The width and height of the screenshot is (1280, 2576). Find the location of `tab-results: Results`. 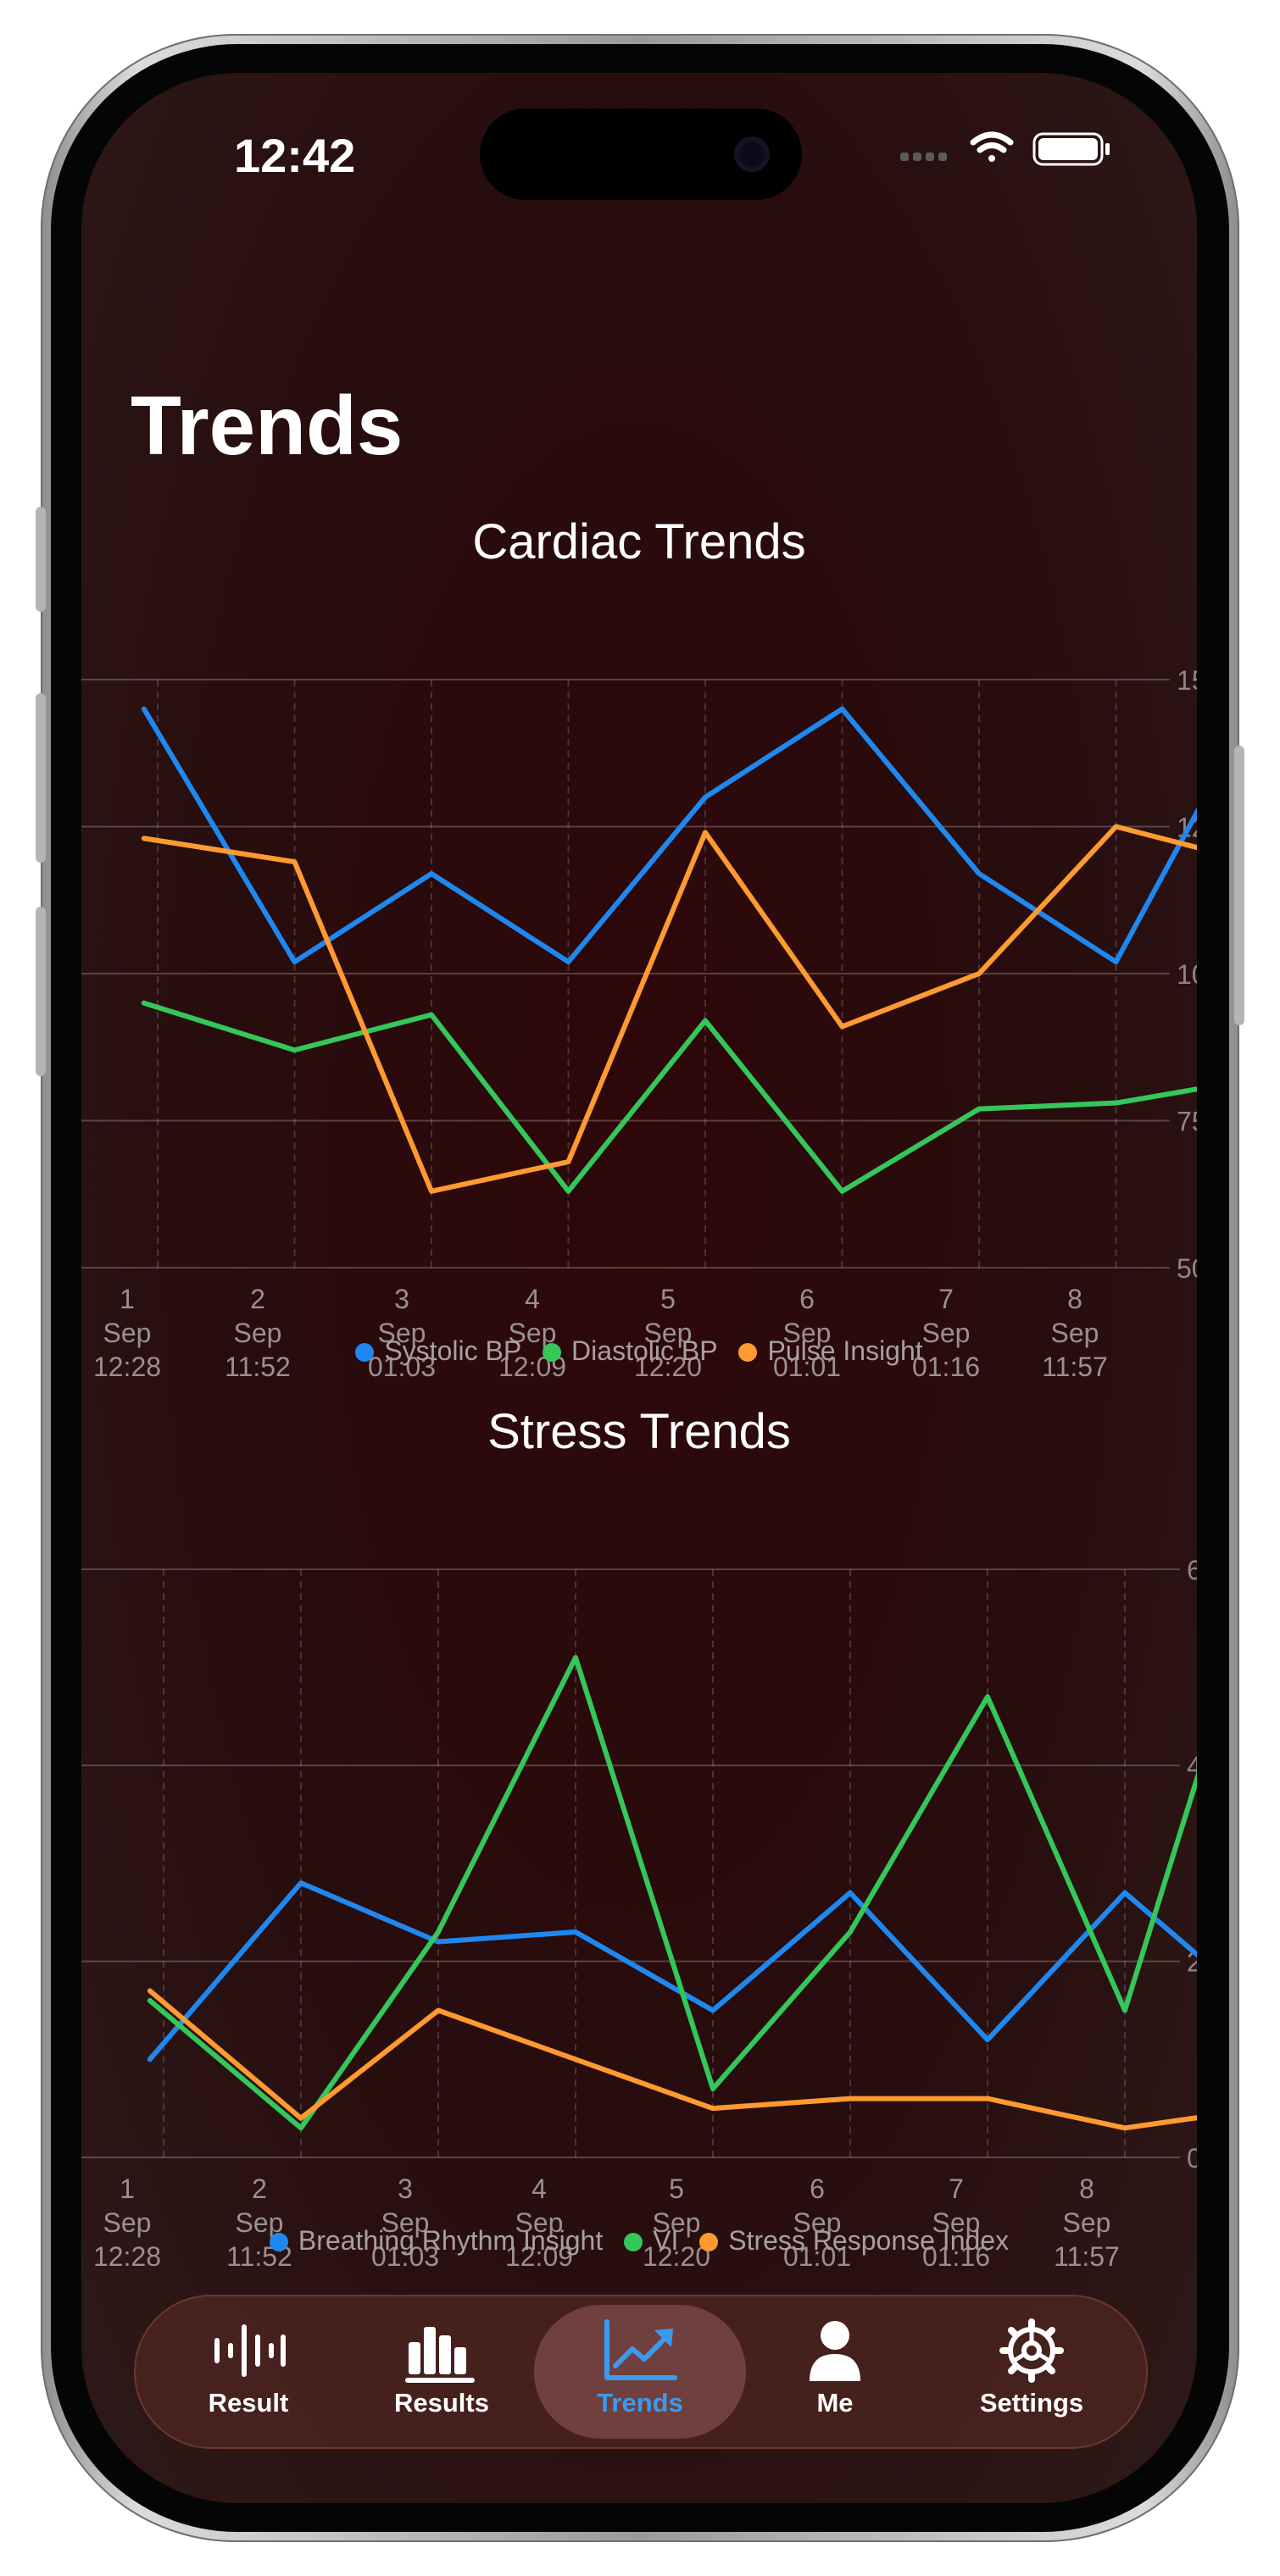

tab-results: Results is located at coordinates (441, 2372).